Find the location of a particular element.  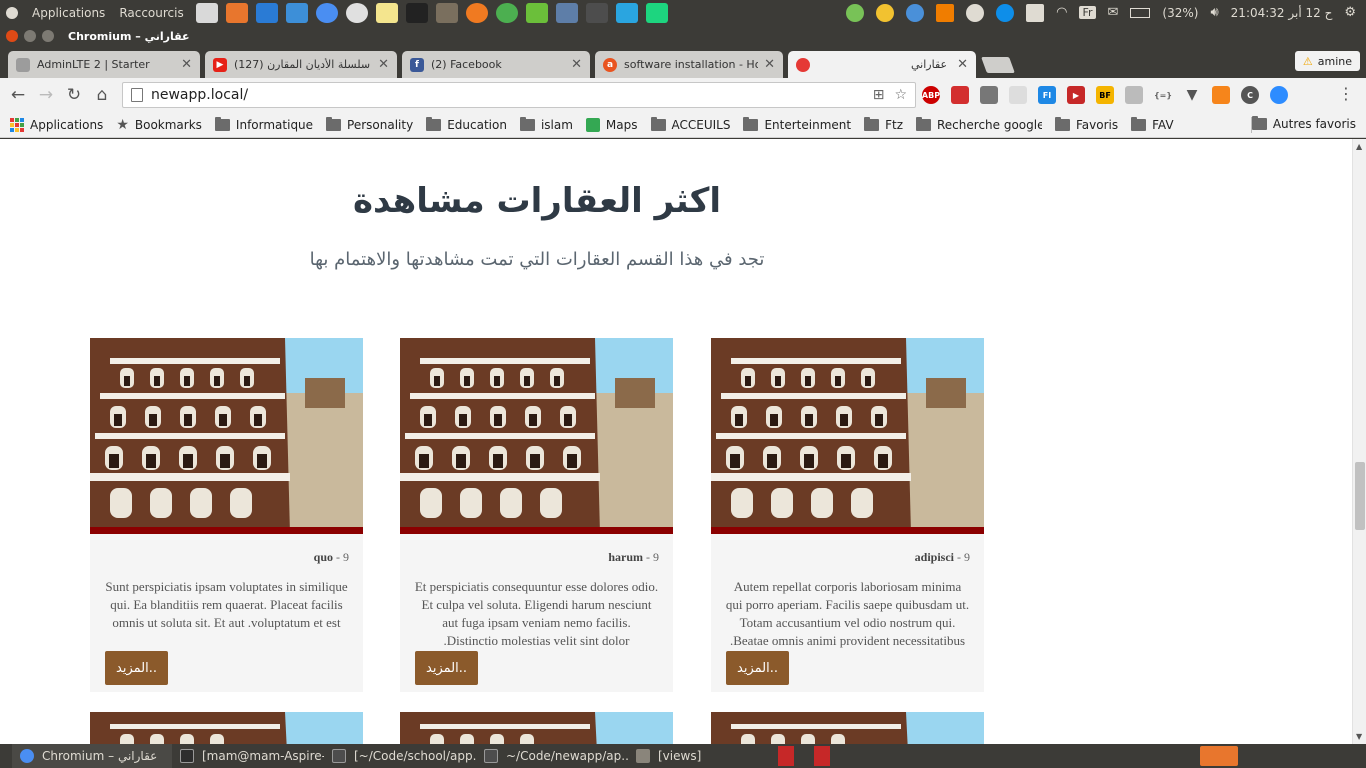

teamviewer-icon is located at coordinates (1005, 12).